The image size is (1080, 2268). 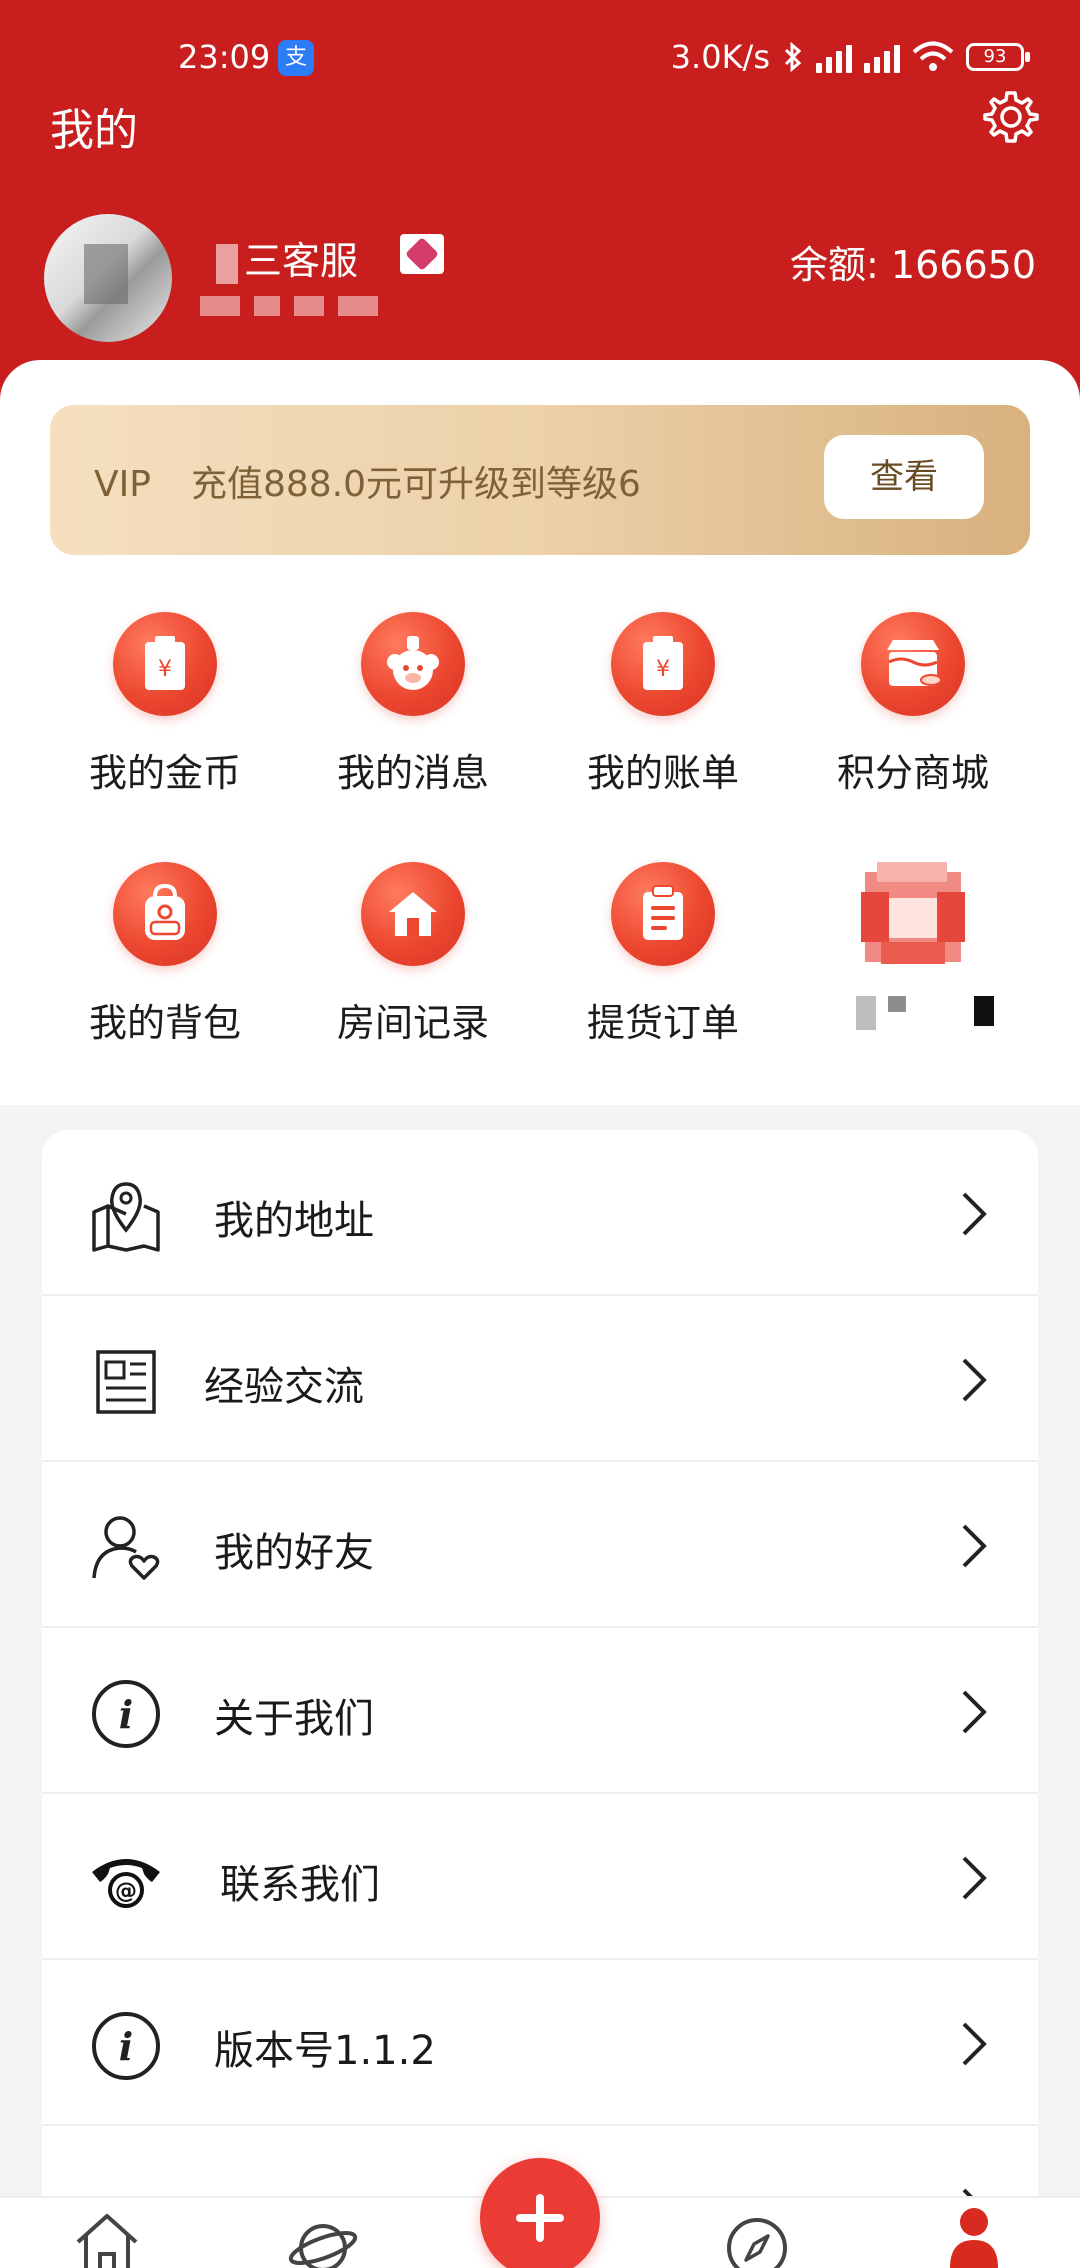 I want to click on vip-banner: VIP 充值888.0元可升级到等级6 查看, so click(x=540, y=480).